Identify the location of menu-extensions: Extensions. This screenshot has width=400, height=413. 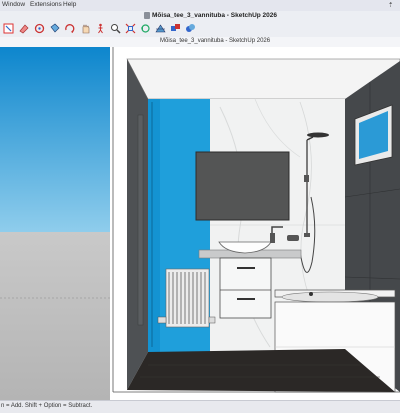
(46, 4).